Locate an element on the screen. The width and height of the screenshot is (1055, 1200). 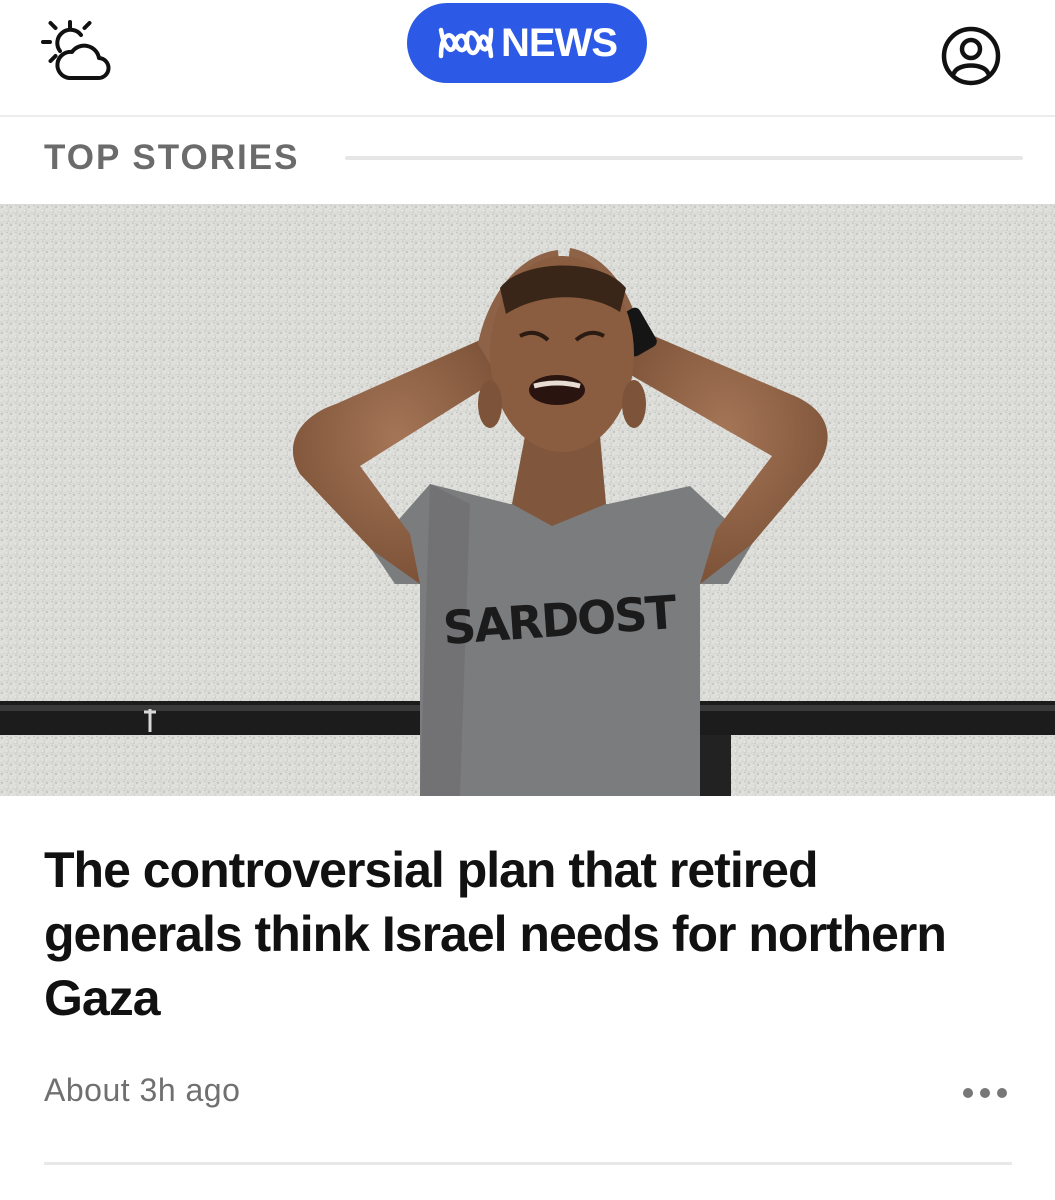
story-divider is located at coordinates (528, 1163).